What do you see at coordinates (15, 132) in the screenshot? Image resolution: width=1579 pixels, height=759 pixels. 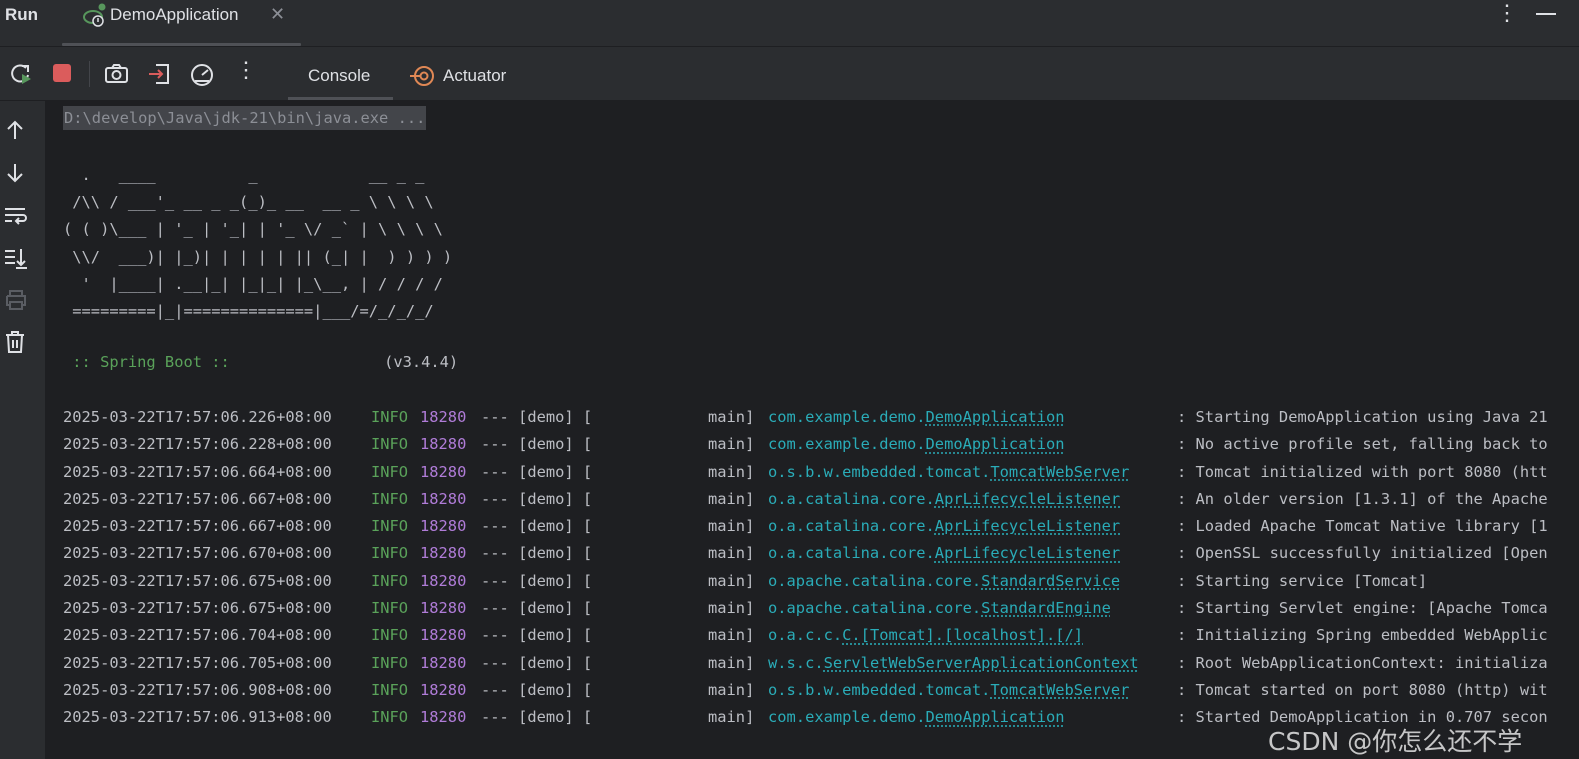 I see `arrow-up-icon` at bounding box center [15, 132].